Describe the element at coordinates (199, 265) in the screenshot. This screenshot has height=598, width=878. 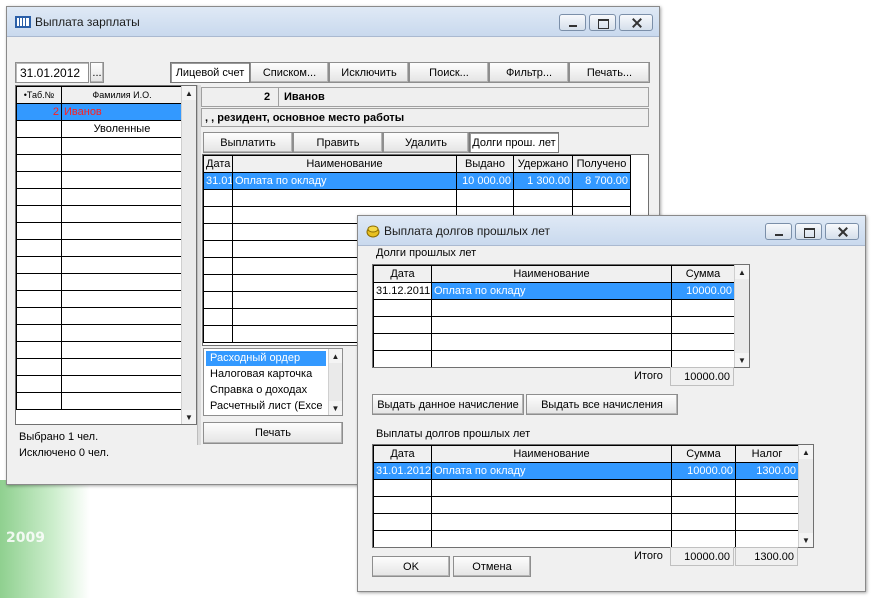
I see `splitter` at that location.